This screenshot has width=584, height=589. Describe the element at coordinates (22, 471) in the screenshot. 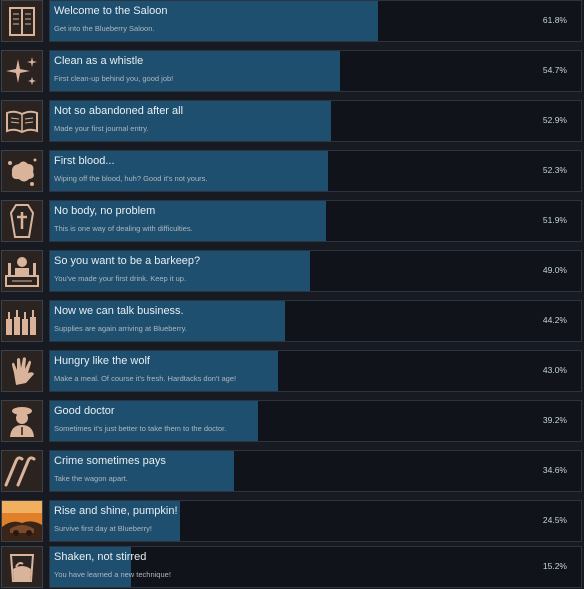

I see `crowbar-icon` at that location.